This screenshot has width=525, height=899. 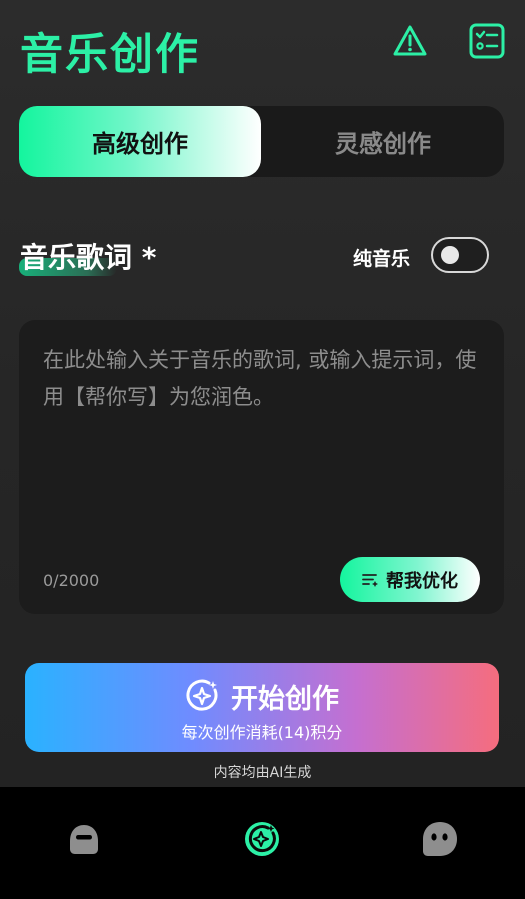 I want to click on bottom-nav, so click(x=262, y=843).